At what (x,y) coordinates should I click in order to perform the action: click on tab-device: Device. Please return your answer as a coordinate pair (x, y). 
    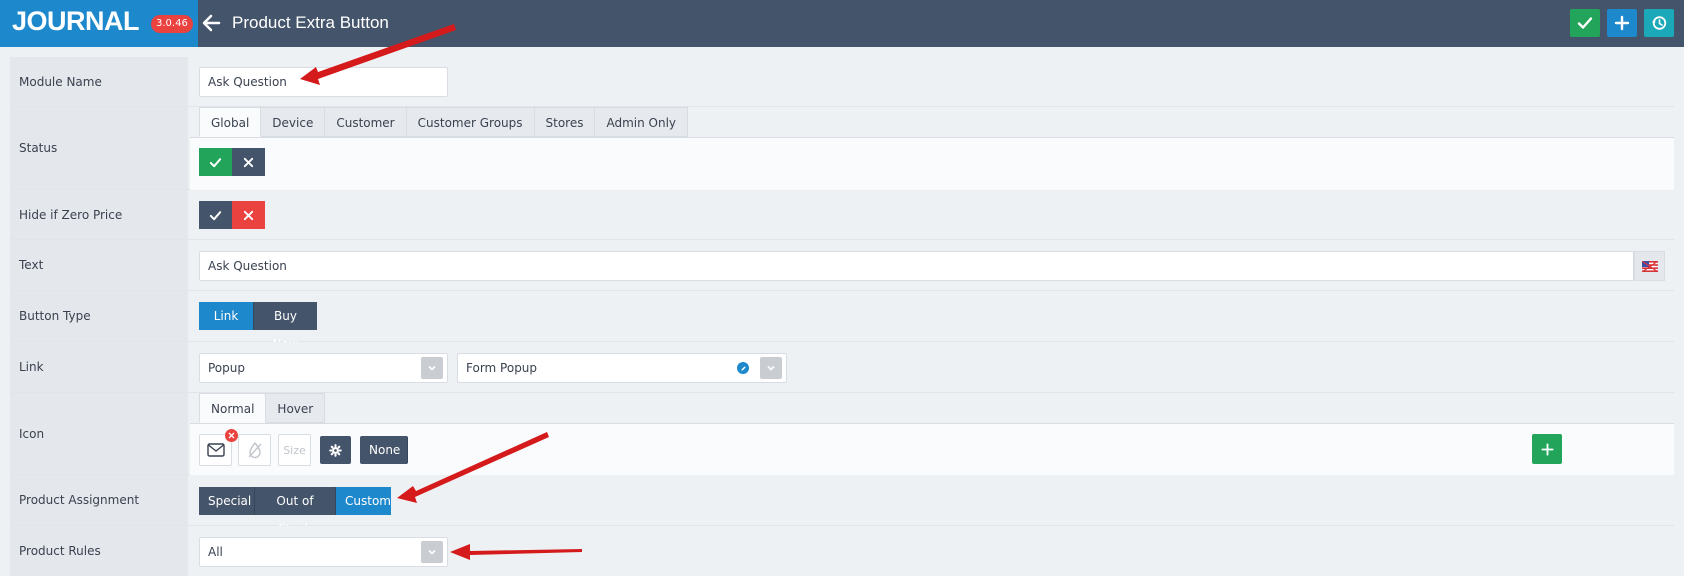
    Looking at the image, I should click on (293, 122).